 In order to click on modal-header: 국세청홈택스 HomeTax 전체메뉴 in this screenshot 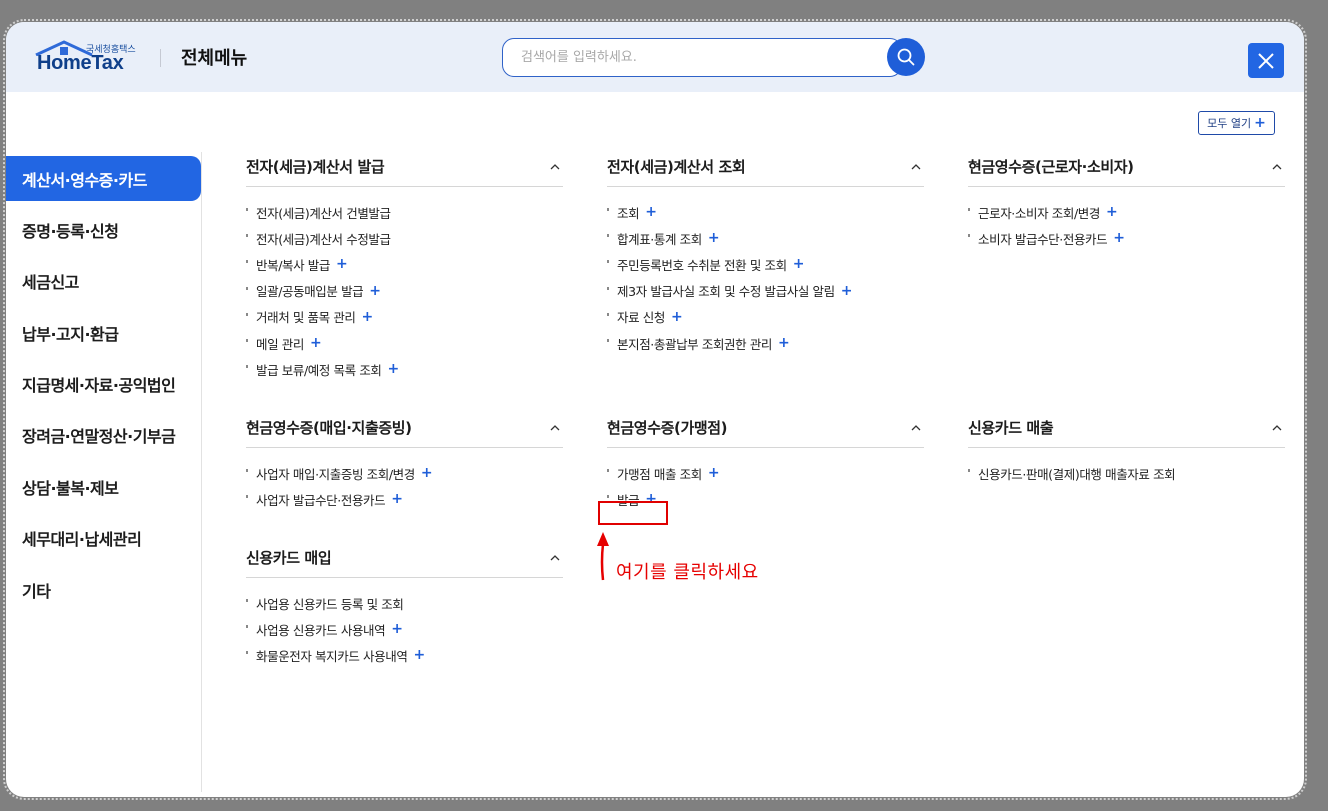, I will do `click(655, 57)`.